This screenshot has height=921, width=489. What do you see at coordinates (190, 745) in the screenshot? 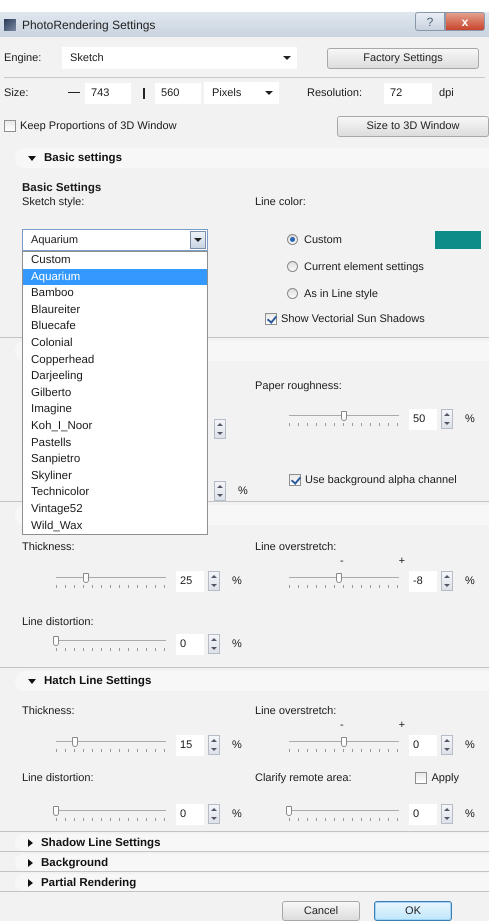
I see `input-field: 15` at bounding box center [190, 745].